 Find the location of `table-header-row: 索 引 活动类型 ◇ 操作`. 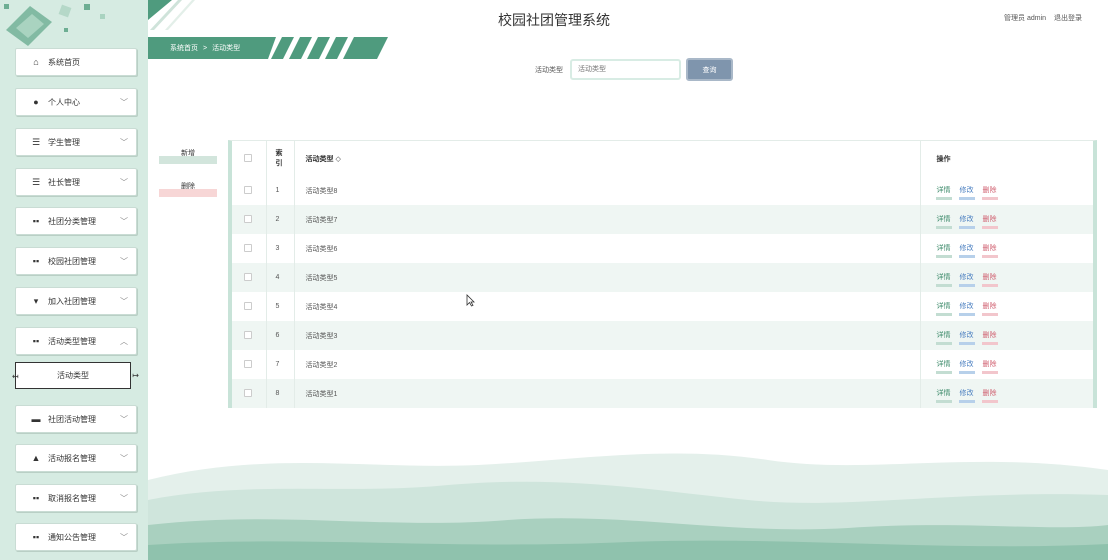

table-header-row: 索 引 活动类型 ◇ 操作 is located at coordinates (662, 158).